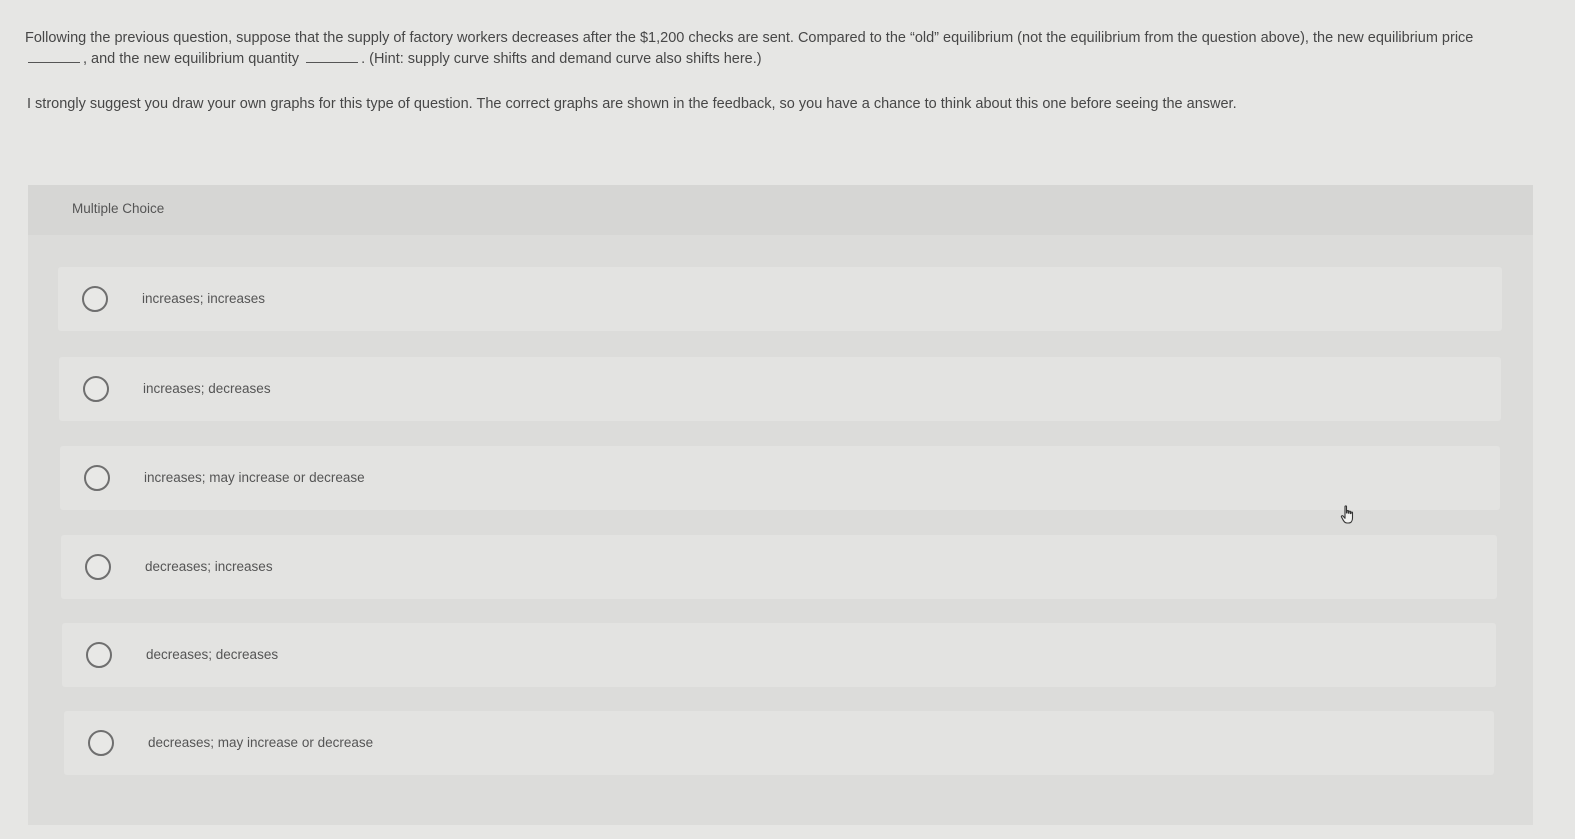  I want to click on option-2: increases; decreases, so click(780, 389).